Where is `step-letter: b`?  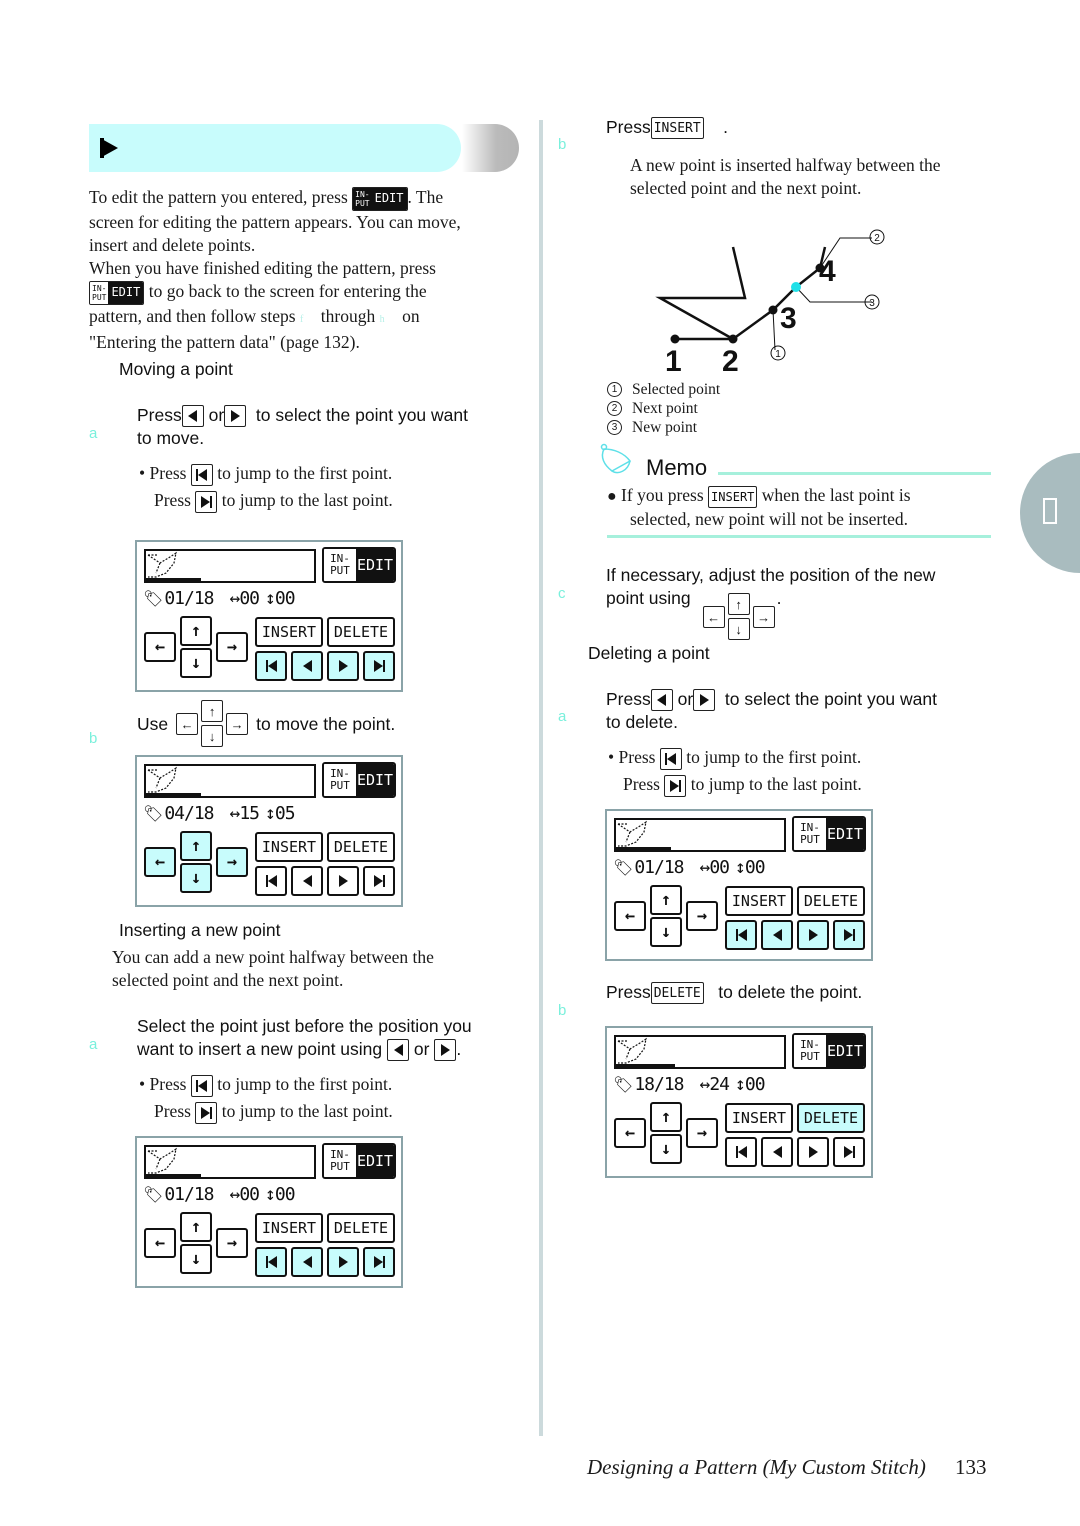 step-letter: b is located at coordinates (562, 144).